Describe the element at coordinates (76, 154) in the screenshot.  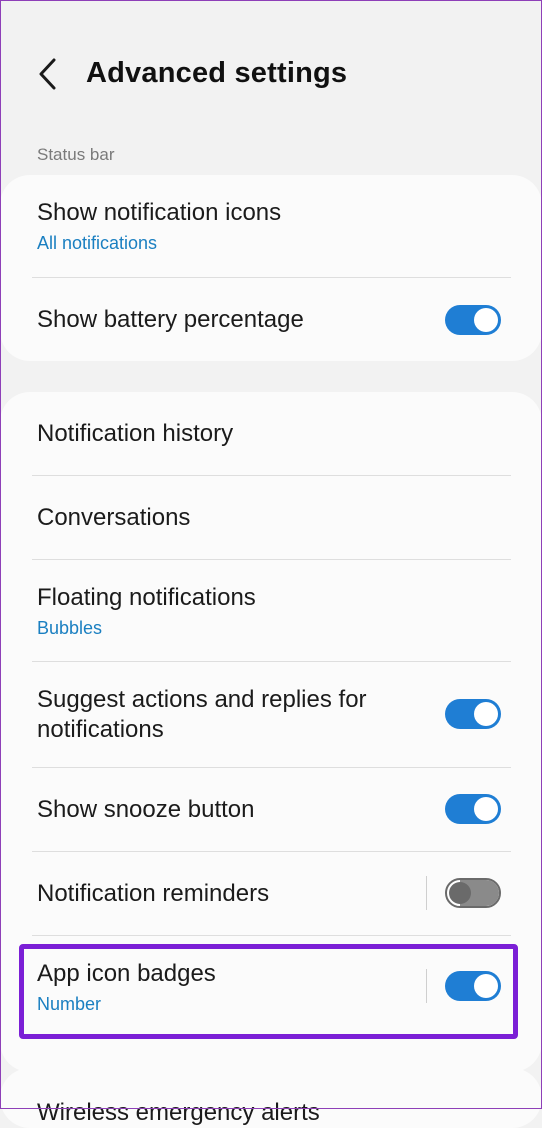
I see `section-label-status-bar: Status bar` at that location.